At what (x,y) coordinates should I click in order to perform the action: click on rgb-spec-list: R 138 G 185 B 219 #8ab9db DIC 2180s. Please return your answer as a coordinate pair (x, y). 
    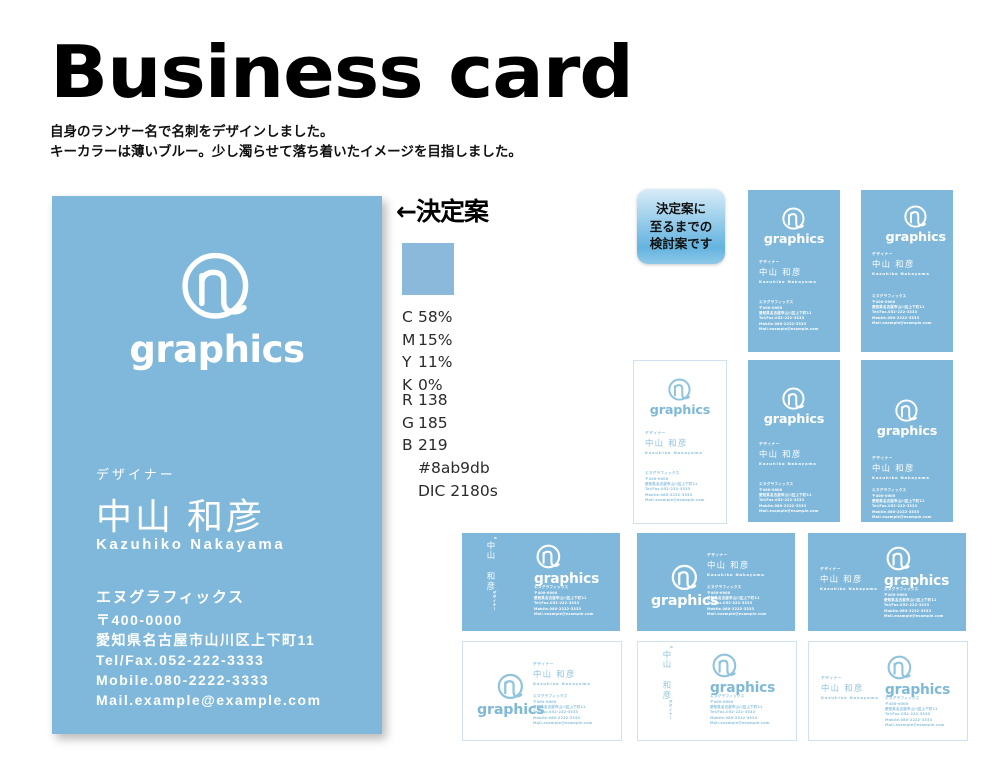
    Looking at the image, I should click on (450, 445).